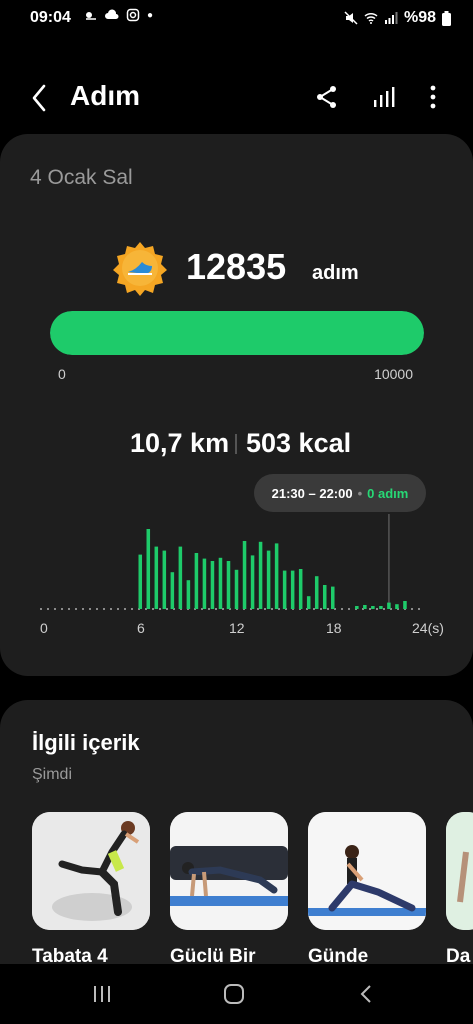  What do you see at coordinates (236, 444) in the screenshot?
I see `stat-divider` at bounding box center [236, 444].